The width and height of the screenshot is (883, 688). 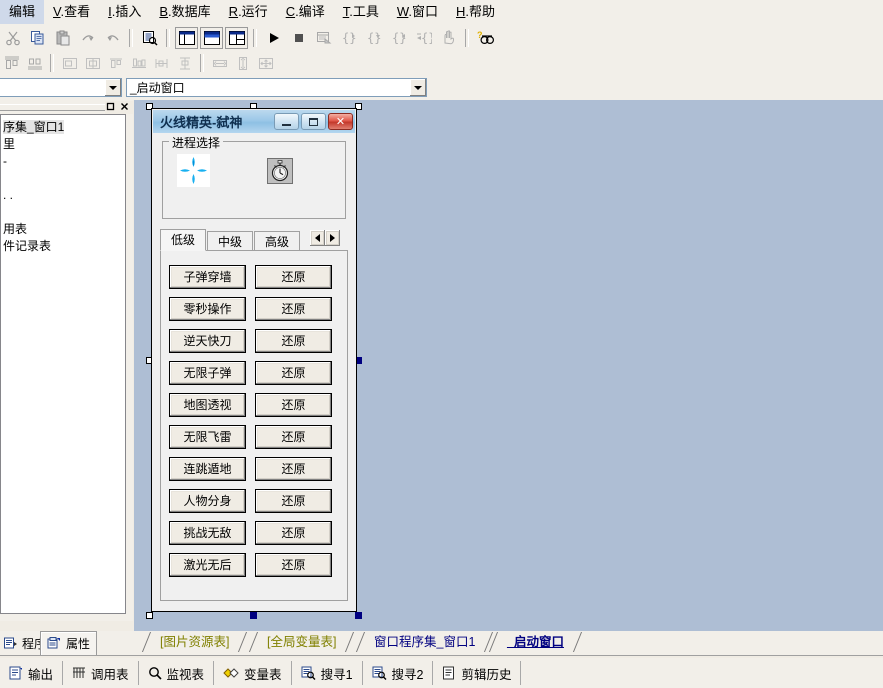 I want to click on pause-hand-icon, so click(x=448, y=38).